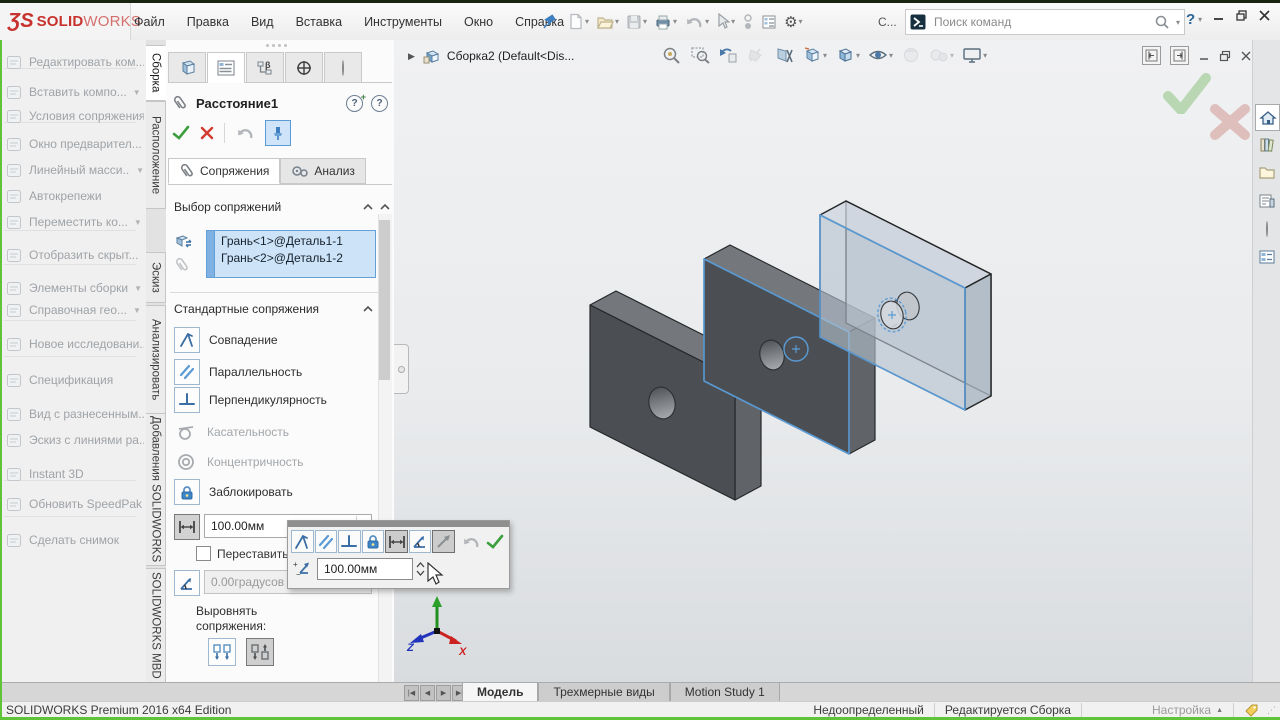  What do you see at coordinates (187, 400) in the screenshot?
I see `perpendicular-icon` at bounding box center [187, 400].